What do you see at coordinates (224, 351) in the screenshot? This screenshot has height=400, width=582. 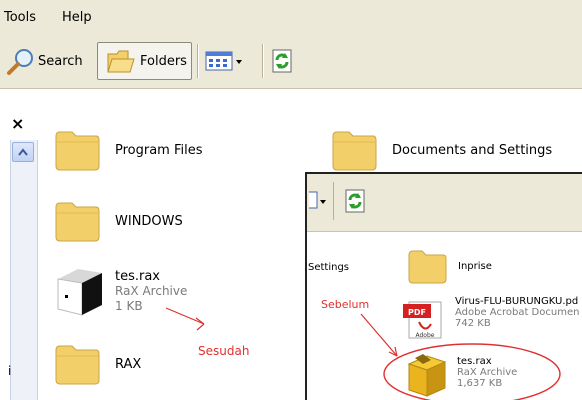 I see `annotation-after: Sesudah` at bounding box center [224, 351].